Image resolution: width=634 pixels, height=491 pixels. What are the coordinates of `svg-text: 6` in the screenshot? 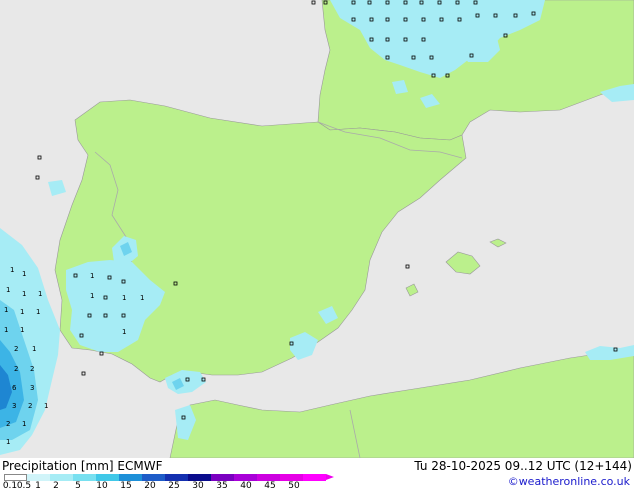 It's located at (14, 388).